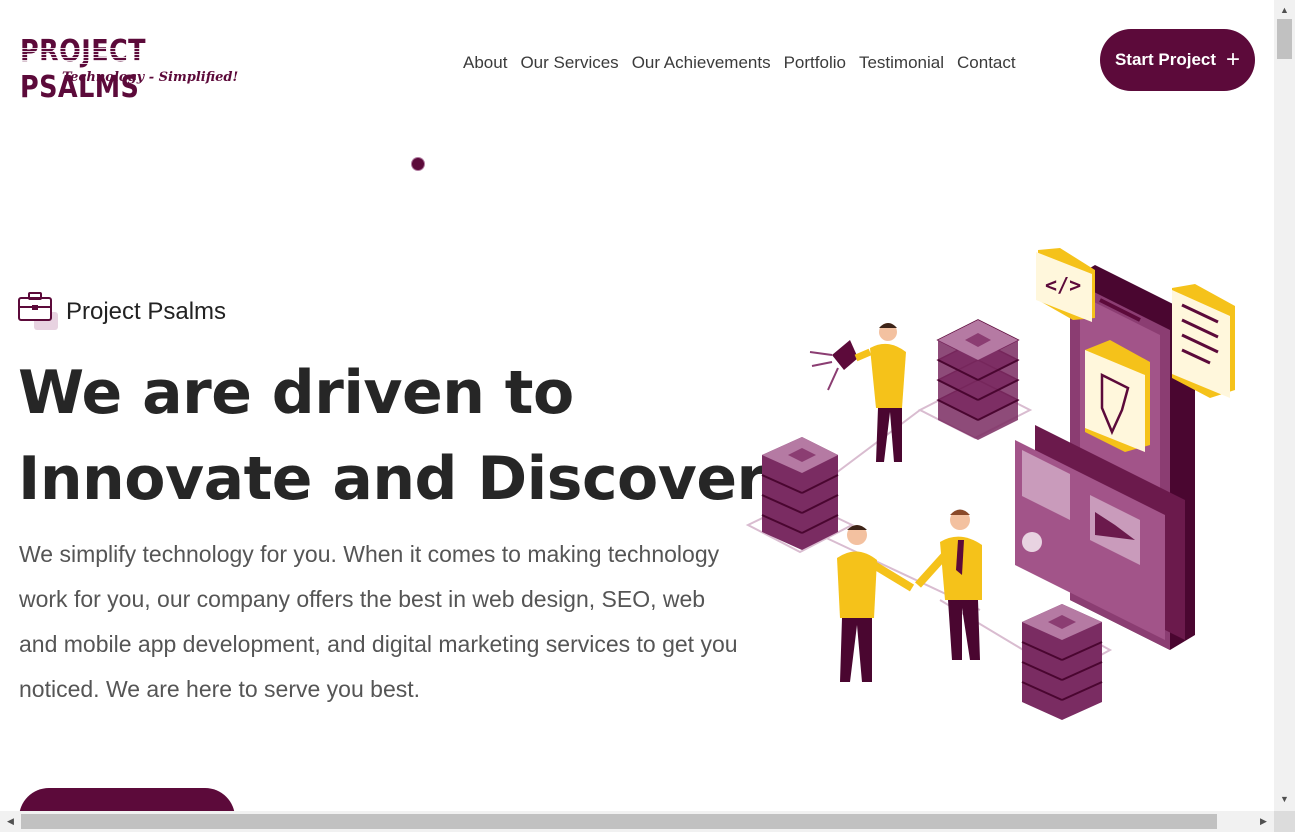  What do you see at coordinates (569, 63) in the screenshot?
I see `nav-link-our-services: Our Services` at bounding box center [569, 63].